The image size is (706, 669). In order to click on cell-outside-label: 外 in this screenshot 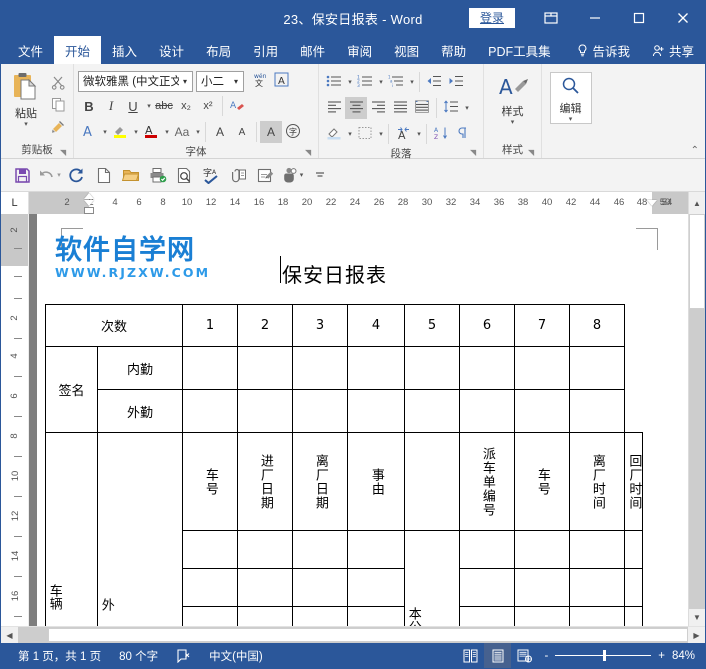, I will do `click(140, 529)`.